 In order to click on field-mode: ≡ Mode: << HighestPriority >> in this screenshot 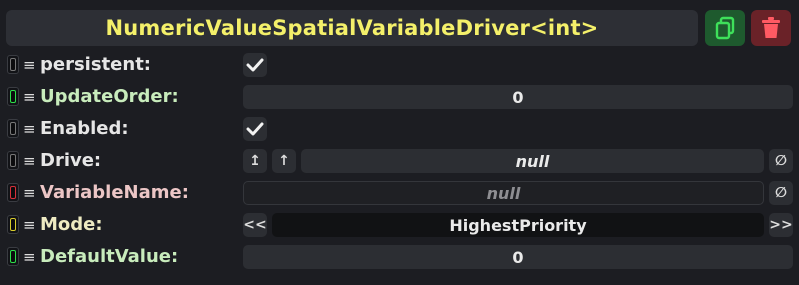, I will do `click(399, 225)`.